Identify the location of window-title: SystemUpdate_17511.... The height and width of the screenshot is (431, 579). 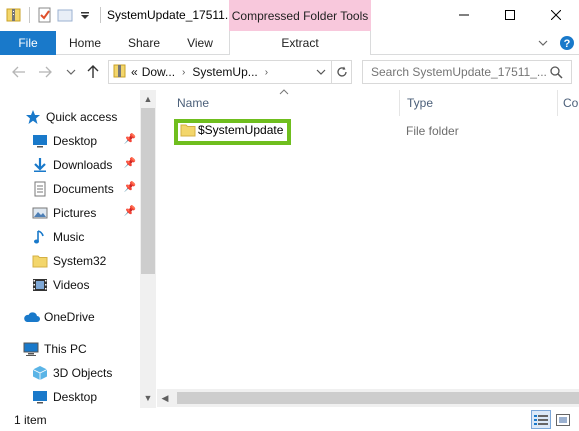
(171, 15).